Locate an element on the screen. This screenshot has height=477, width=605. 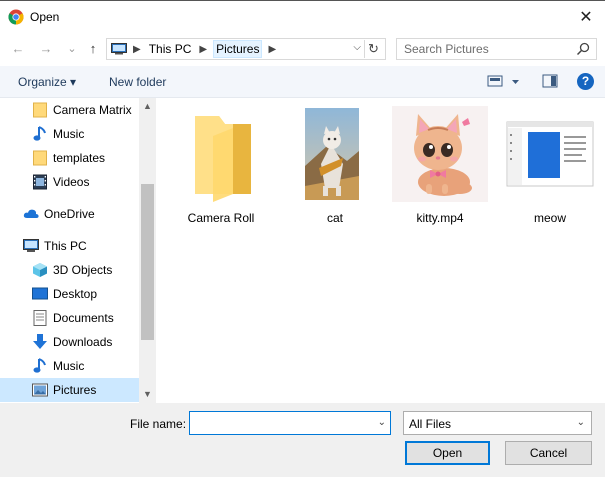
help-icon: ? is located at coordinates (585, 81).